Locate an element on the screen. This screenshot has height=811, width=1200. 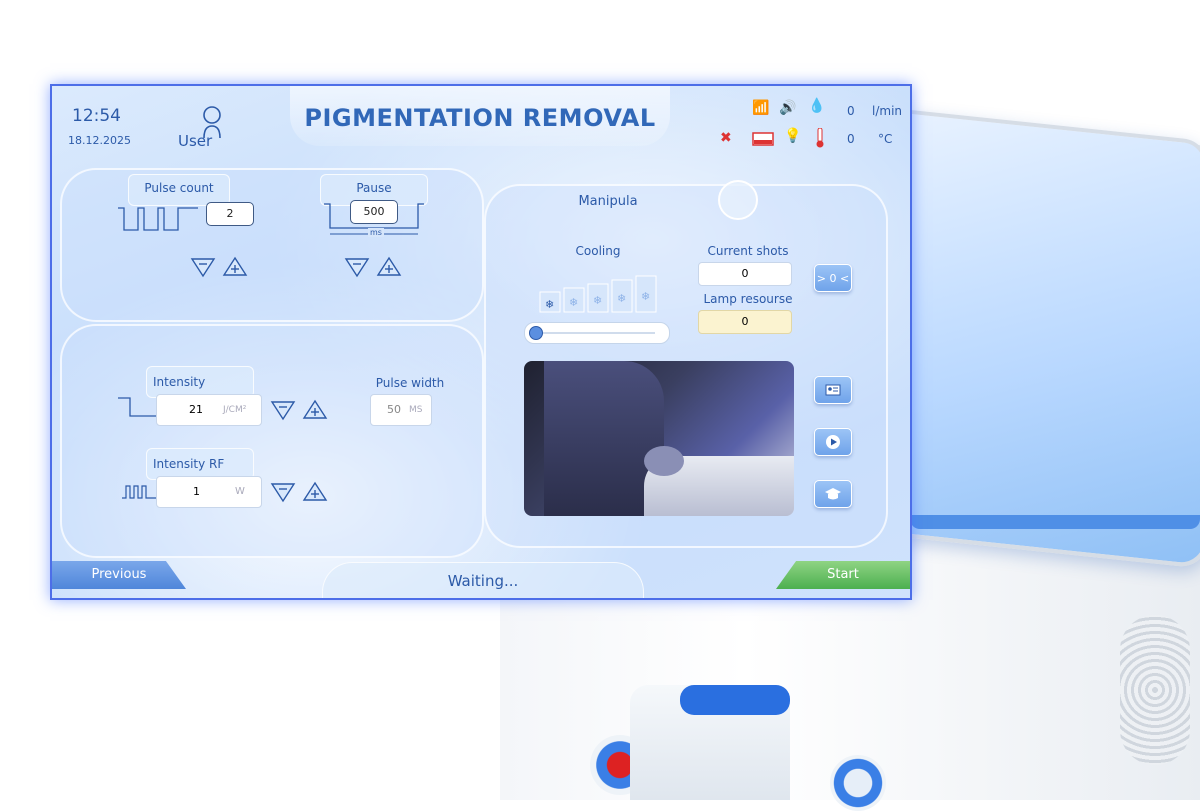
intensity-rf-unit: W is located at coordinates (240, 491).